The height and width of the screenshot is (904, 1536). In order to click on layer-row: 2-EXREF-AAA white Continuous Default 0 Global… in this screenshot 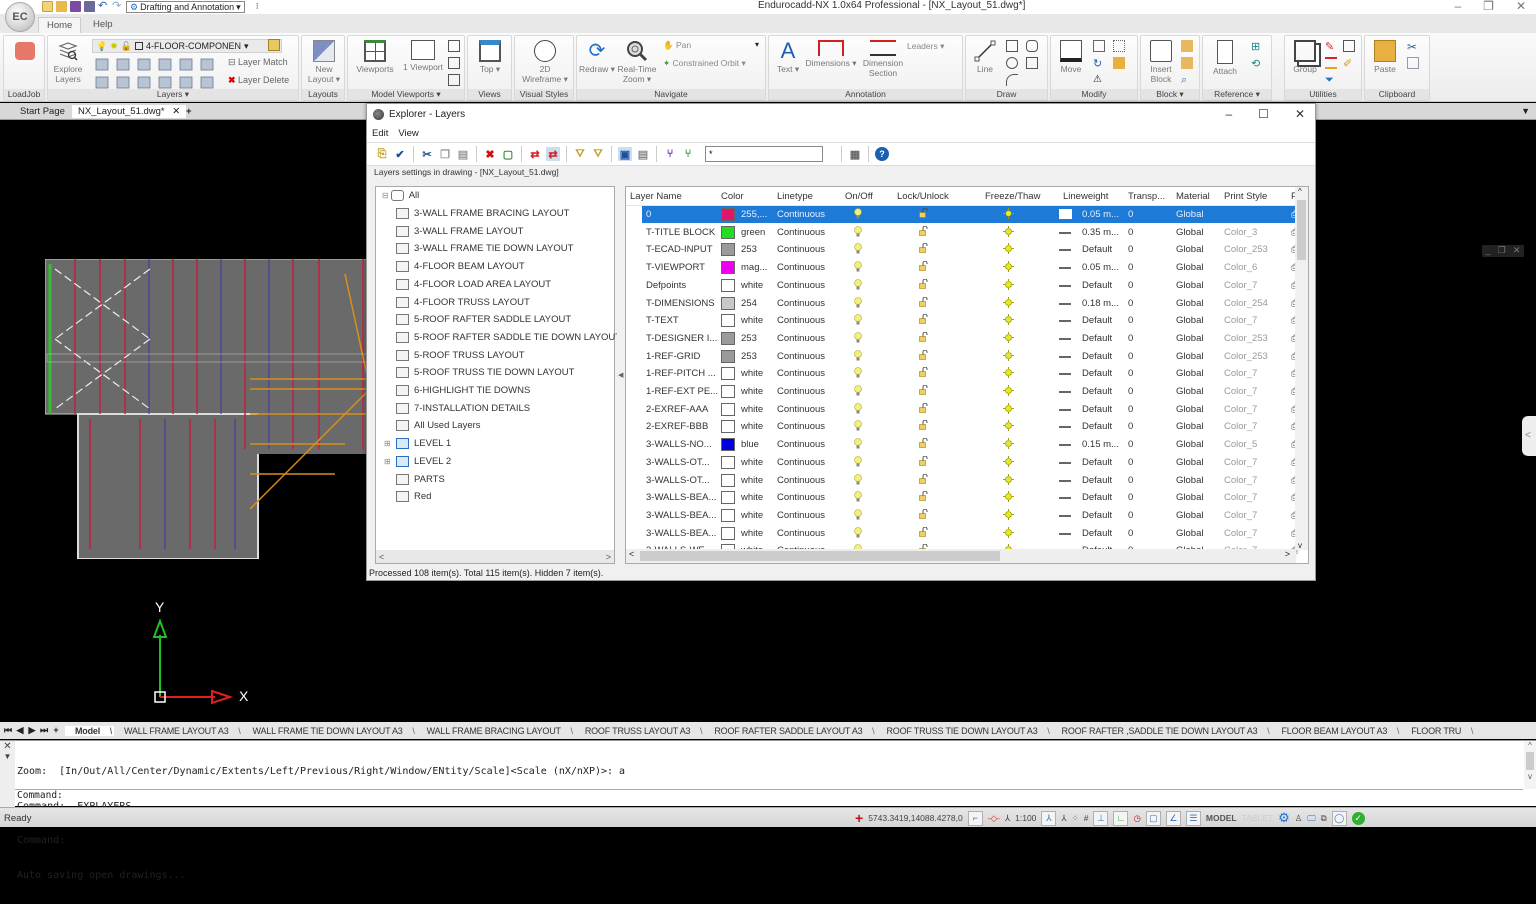, I will do `click(962, 410)`.